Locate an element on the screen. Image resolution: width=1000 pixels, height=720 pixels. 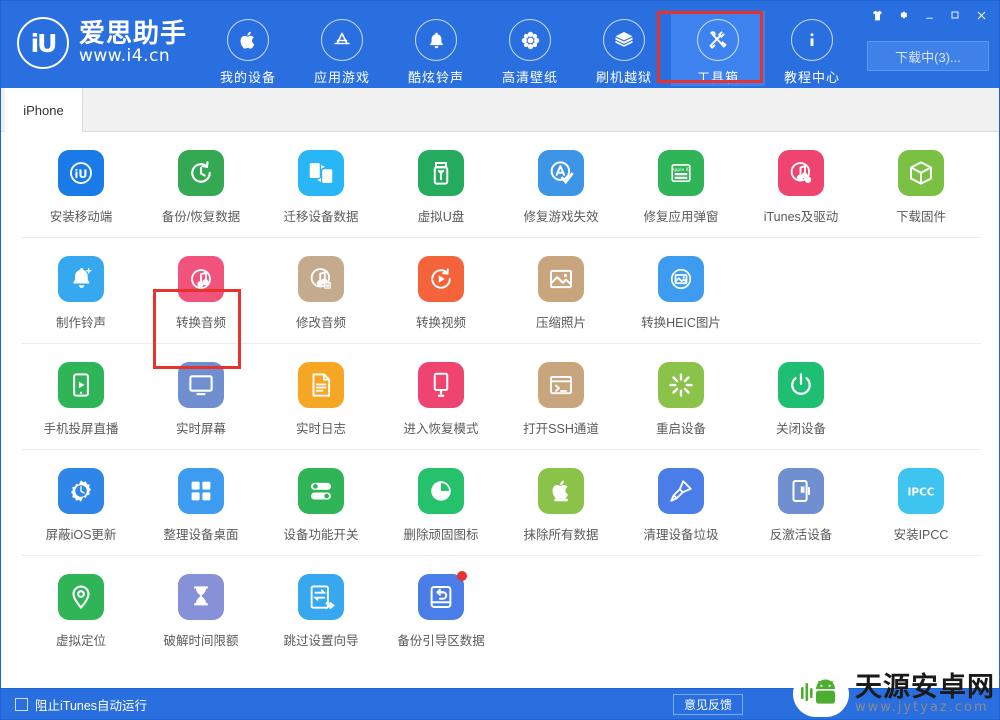
box-open-icon is located at coordinates (624, 40).